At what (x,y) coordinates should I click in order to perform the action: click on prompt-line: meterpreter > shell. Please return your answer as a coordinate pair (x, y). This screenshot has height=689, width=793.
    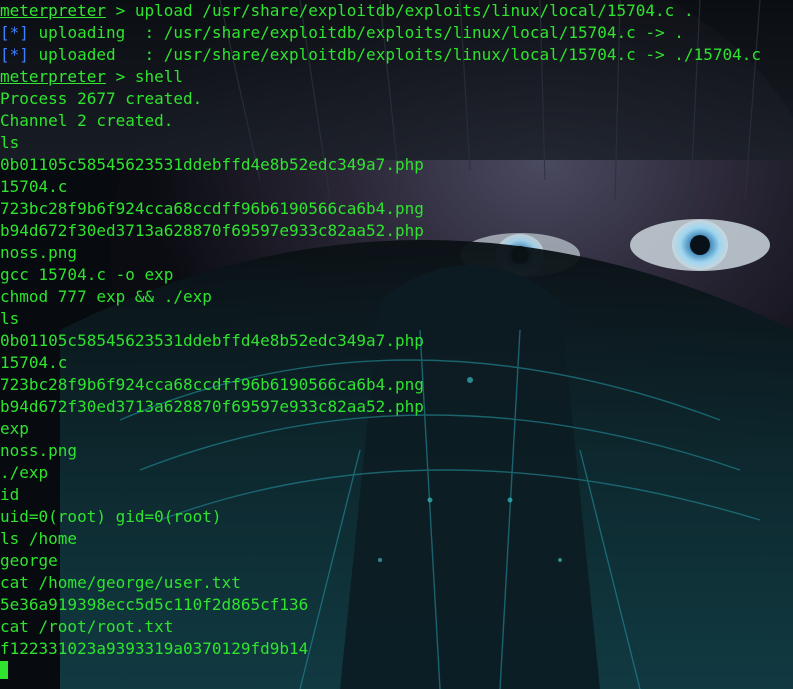
    Looking at the image, I should click on (380, 77).